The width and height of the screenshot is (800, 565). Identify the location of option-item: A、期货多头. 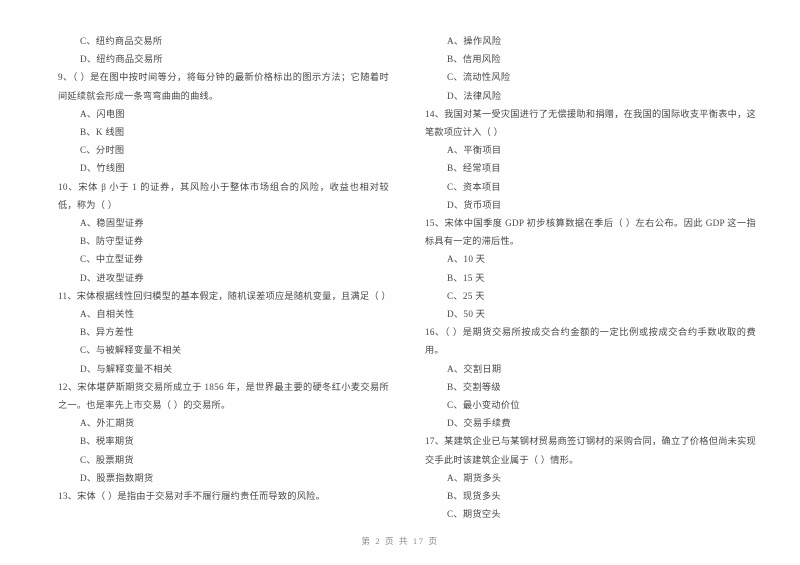
(474, 477).